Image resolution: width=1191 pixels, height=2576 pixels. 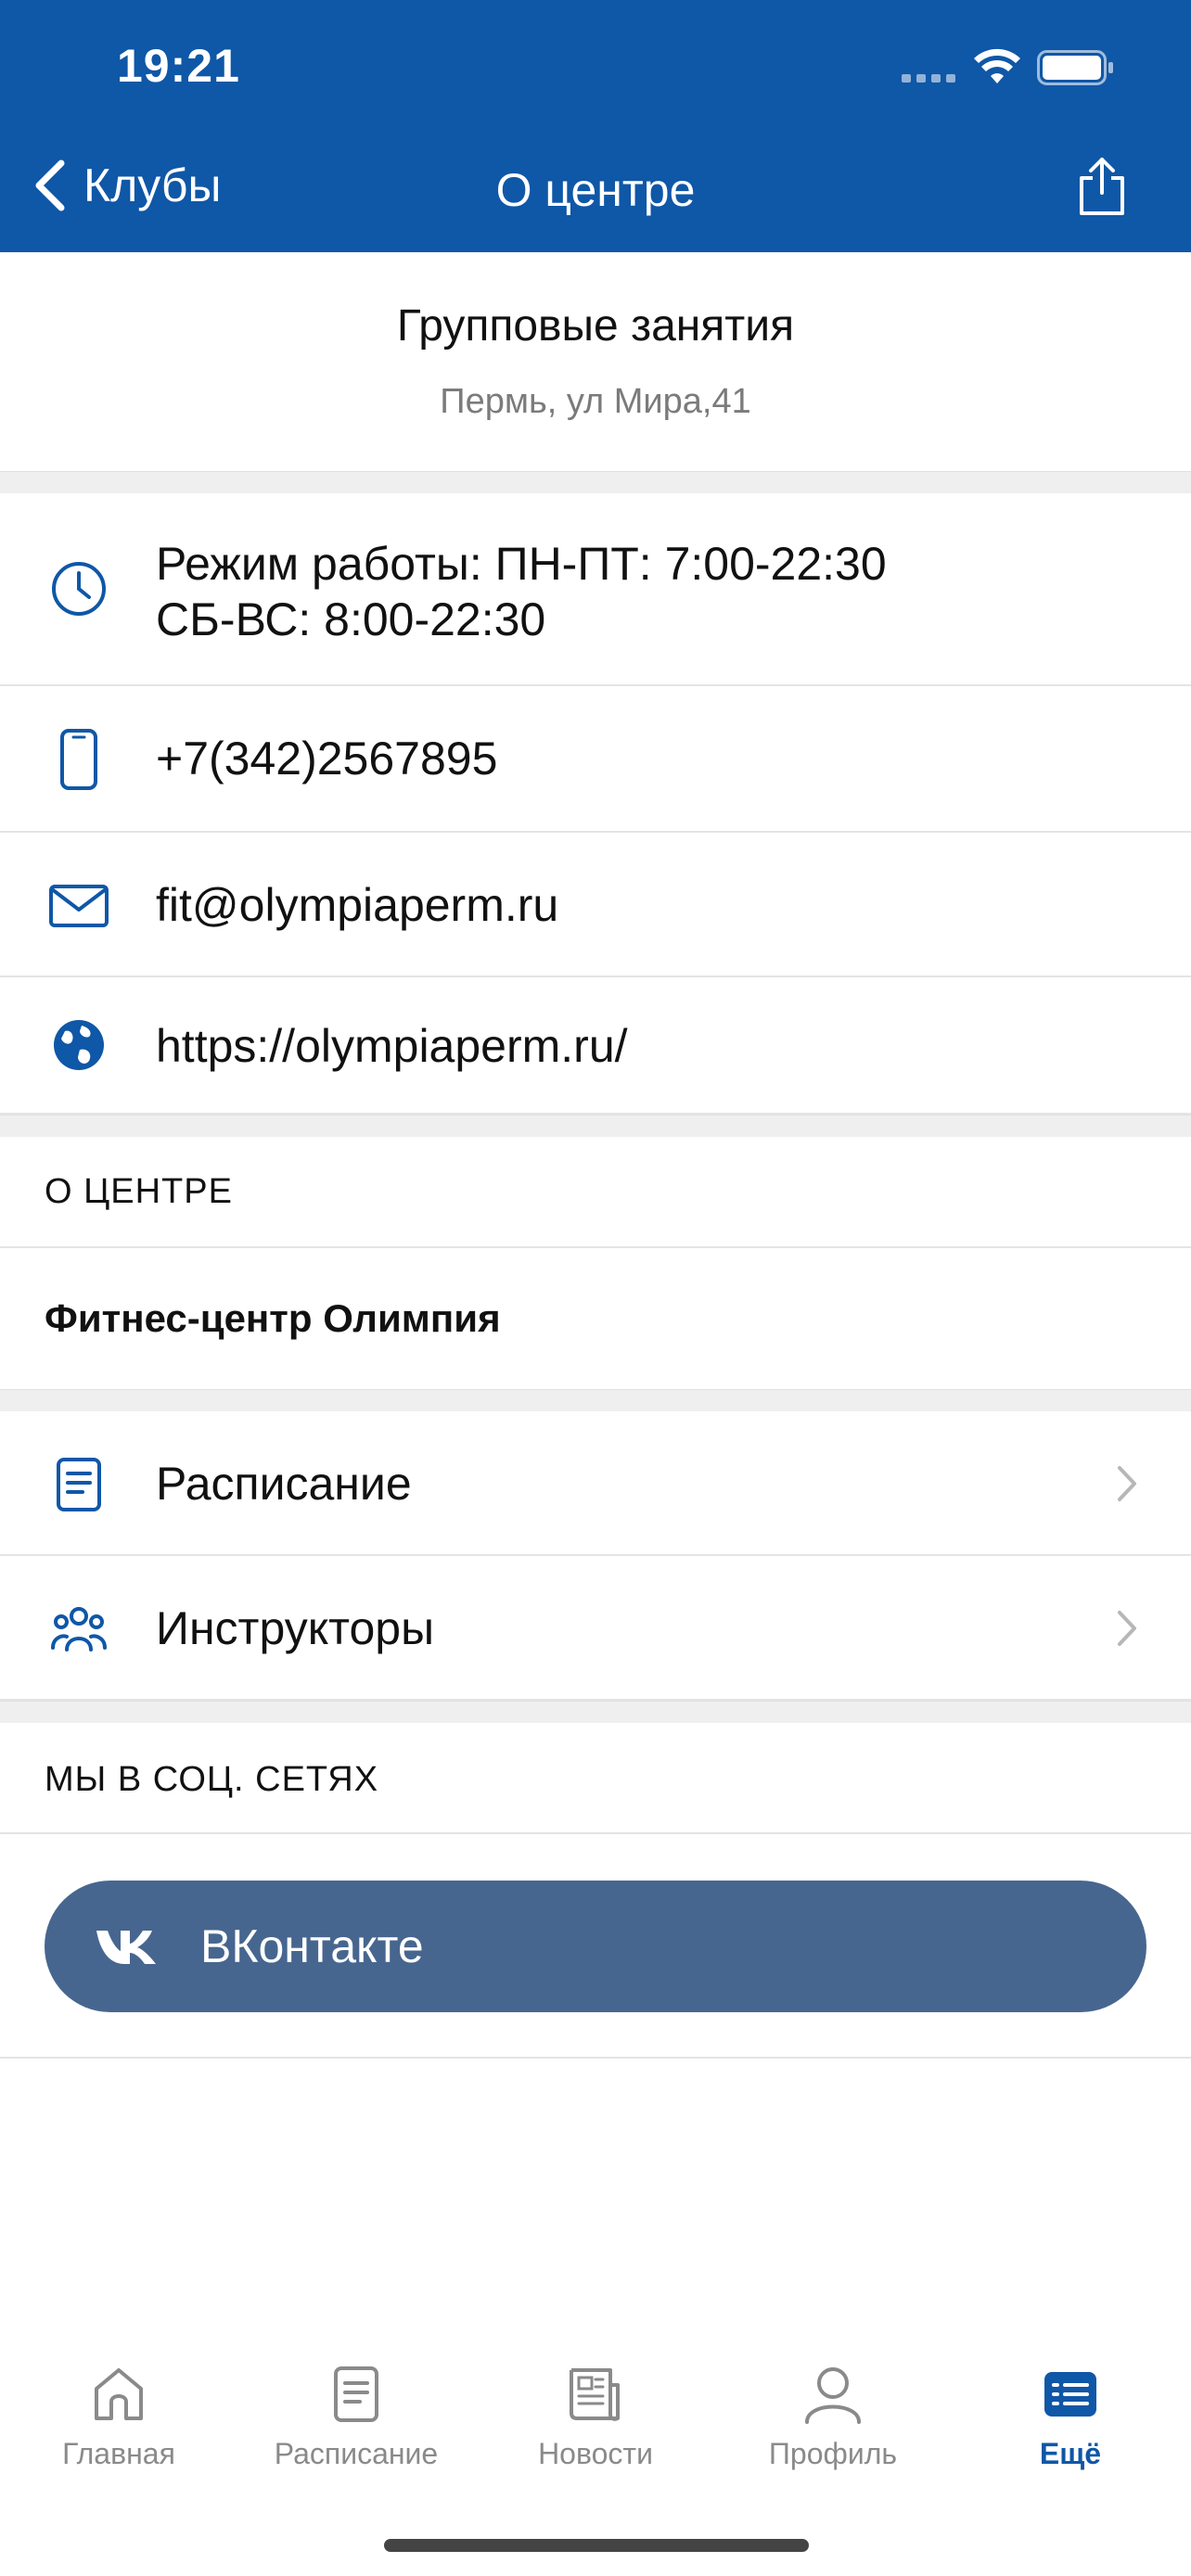 What do you see at coordinates (1070, 2394) in the screenshot?
I see `list-icon` at bounding box center [1070, 2394].